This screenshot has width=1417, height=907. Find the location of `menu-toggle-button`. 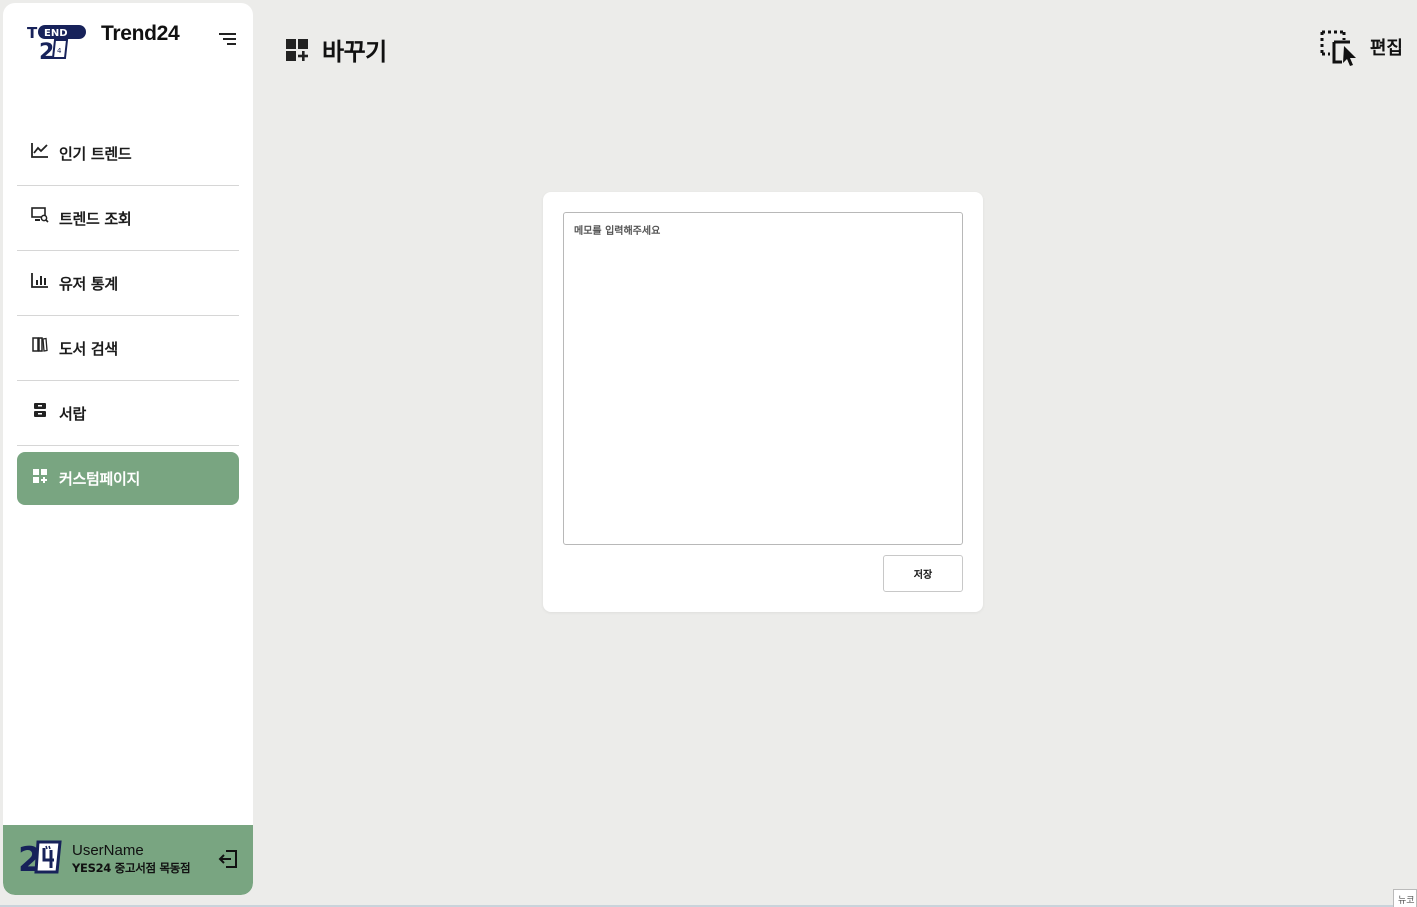

menu-toggle-button is located at coordinates (228, 39).